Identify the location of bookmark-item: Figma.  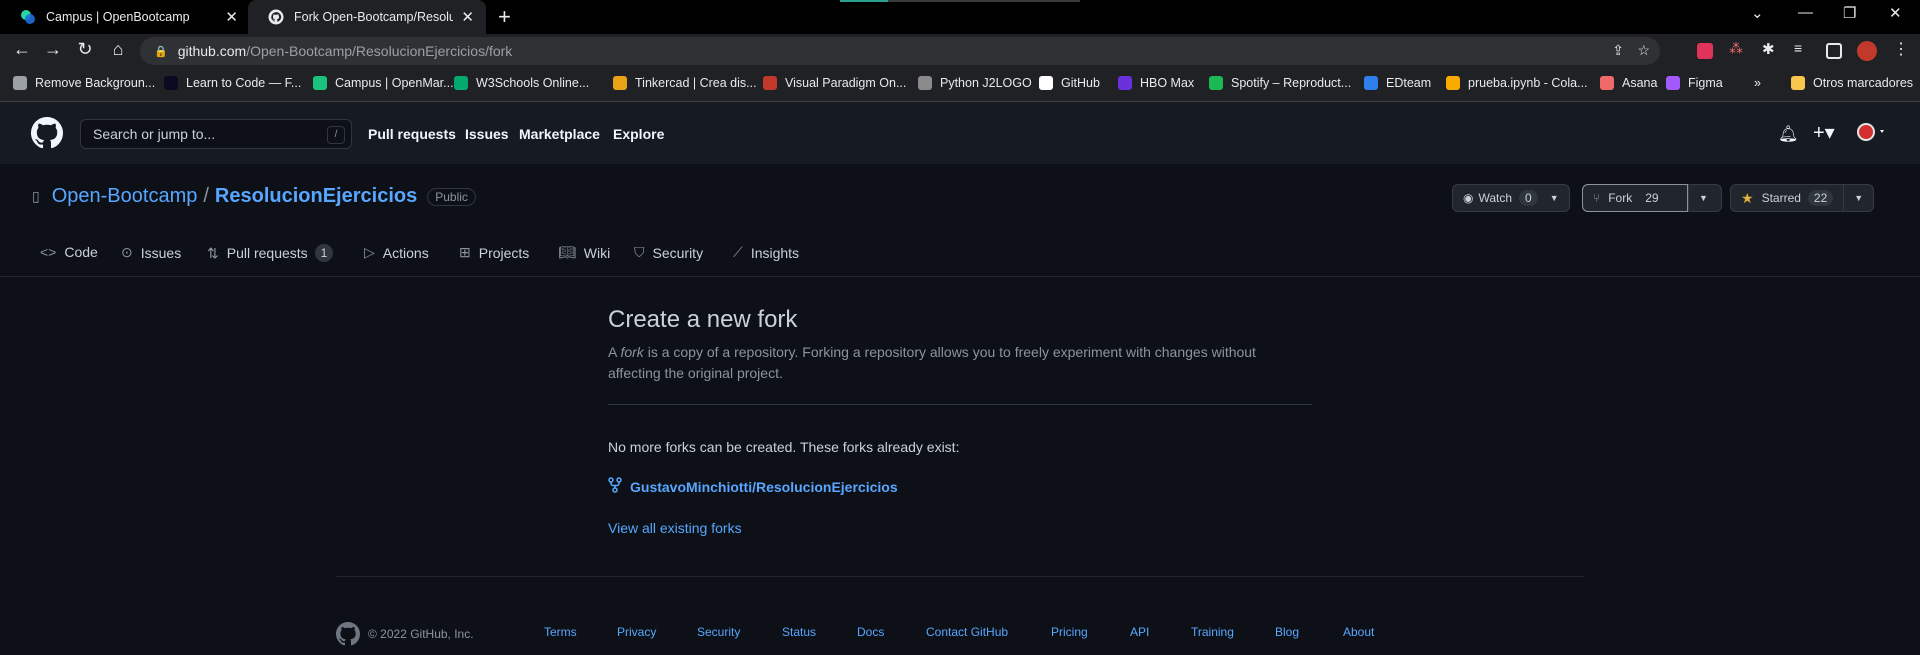
(1694, 83).